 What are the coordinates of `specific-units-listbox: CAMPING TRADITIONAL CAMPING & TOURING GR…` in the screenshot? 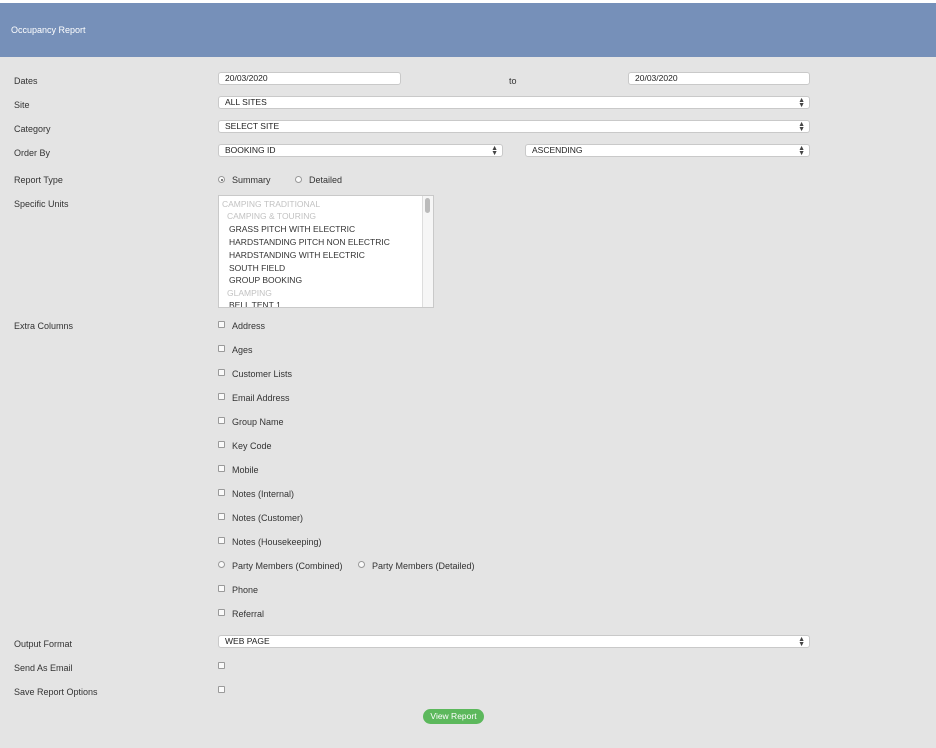 It's located at (326, 251).